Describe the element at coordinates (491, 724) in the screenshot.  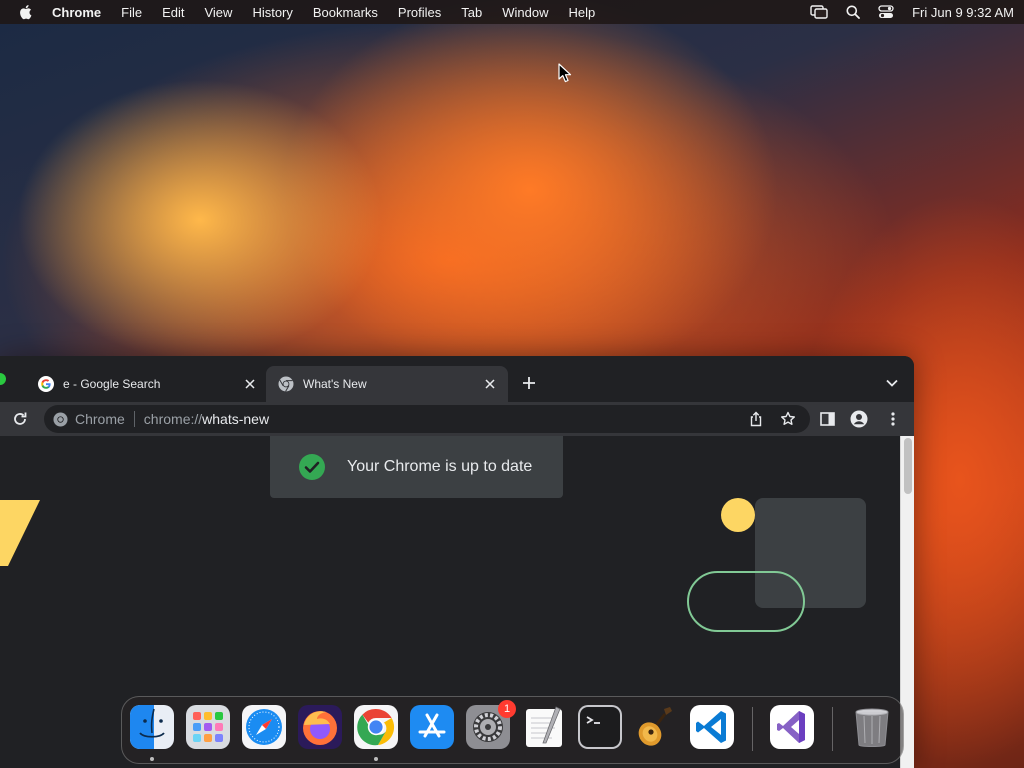
I see `dock-system-settings: 1` at that location.